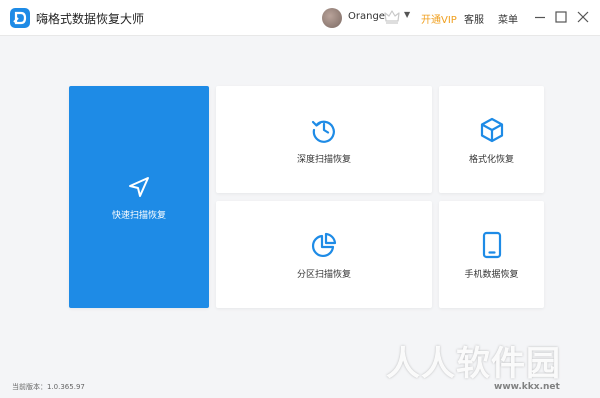 The height and width of the screenshot is (398, 600). I want to click on deep-scan-label: 深度扫描恢复, so click(323, 160).